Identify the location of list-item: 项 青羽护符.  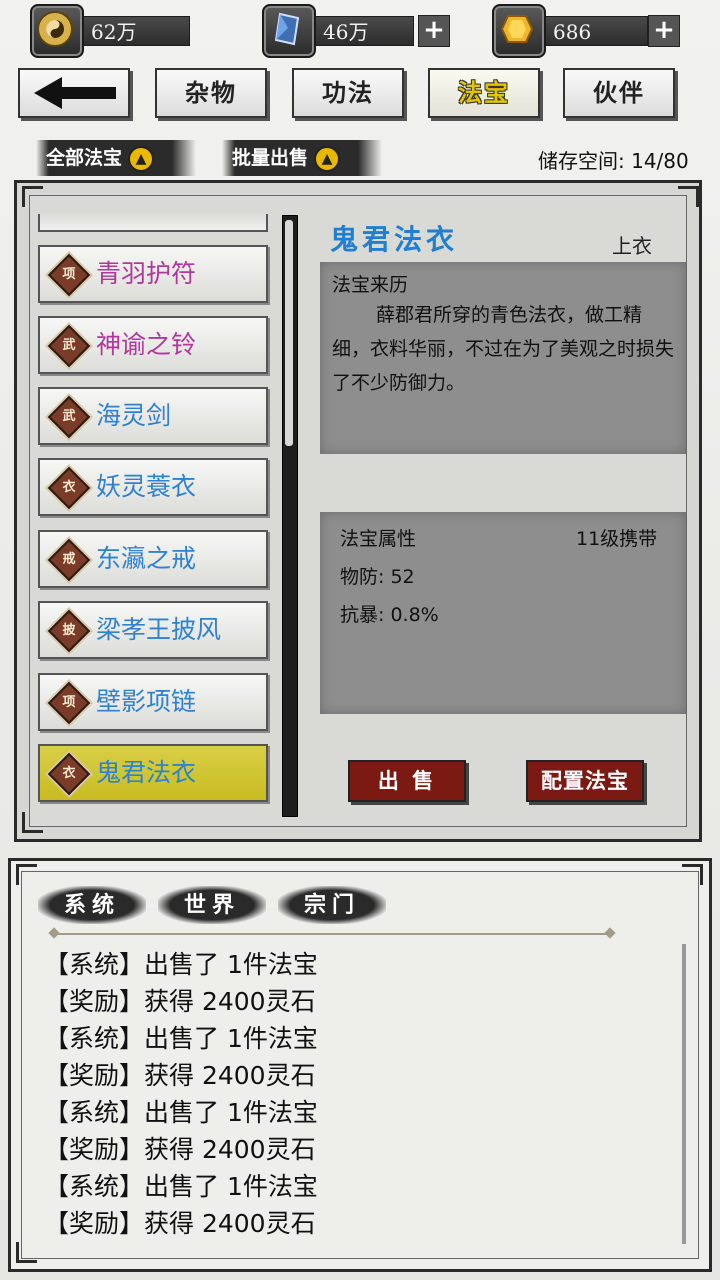
(153, 274).